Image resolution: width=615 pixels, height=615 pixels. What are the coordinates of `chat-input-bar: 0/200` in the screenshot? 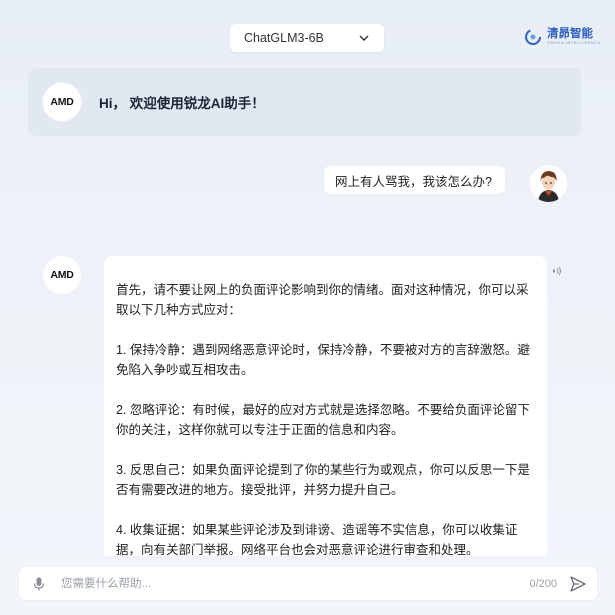 It's located at (308, 583).